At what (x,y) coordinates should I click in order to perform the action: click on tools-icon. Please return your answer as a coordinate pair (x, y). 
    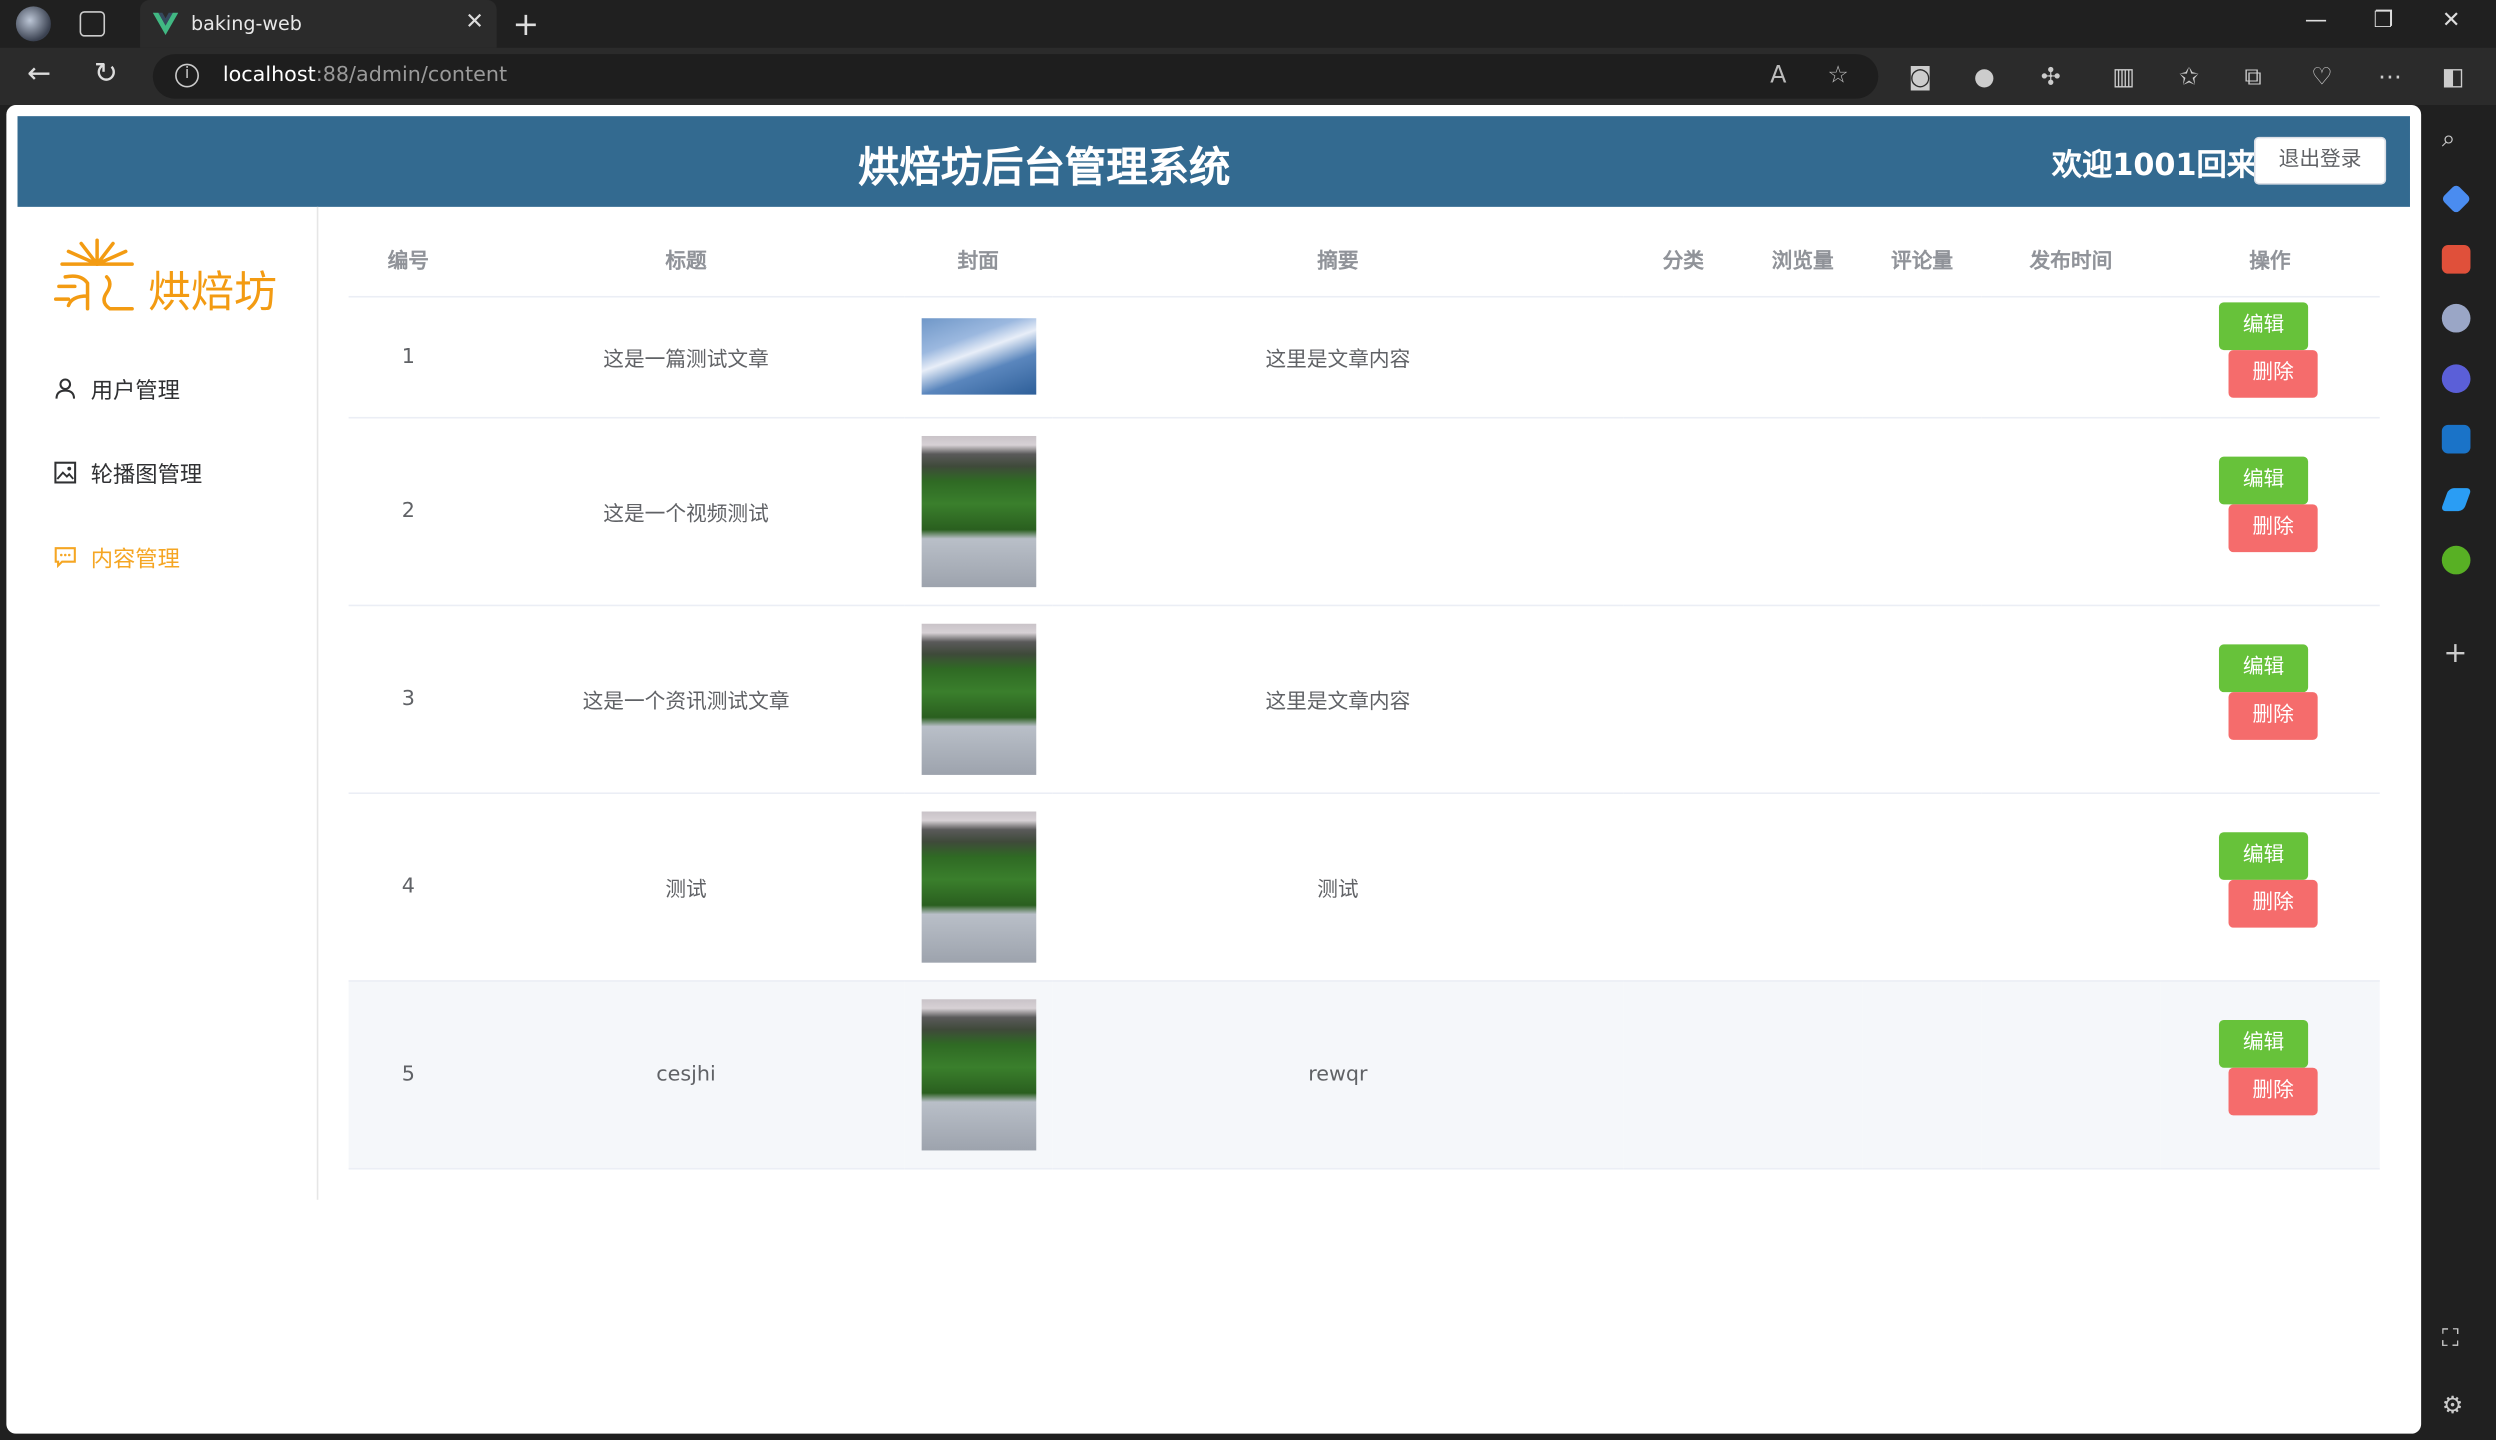
    Looking at the image, I should click on (2456, 259).